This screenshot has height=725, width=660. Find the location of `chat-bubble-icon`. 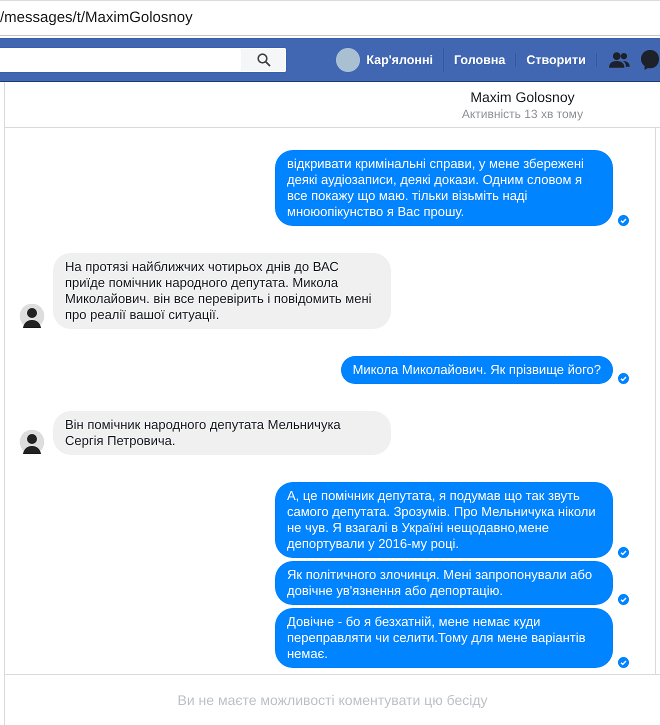

chat-bubble-icon is located at coordinates (650, 59).